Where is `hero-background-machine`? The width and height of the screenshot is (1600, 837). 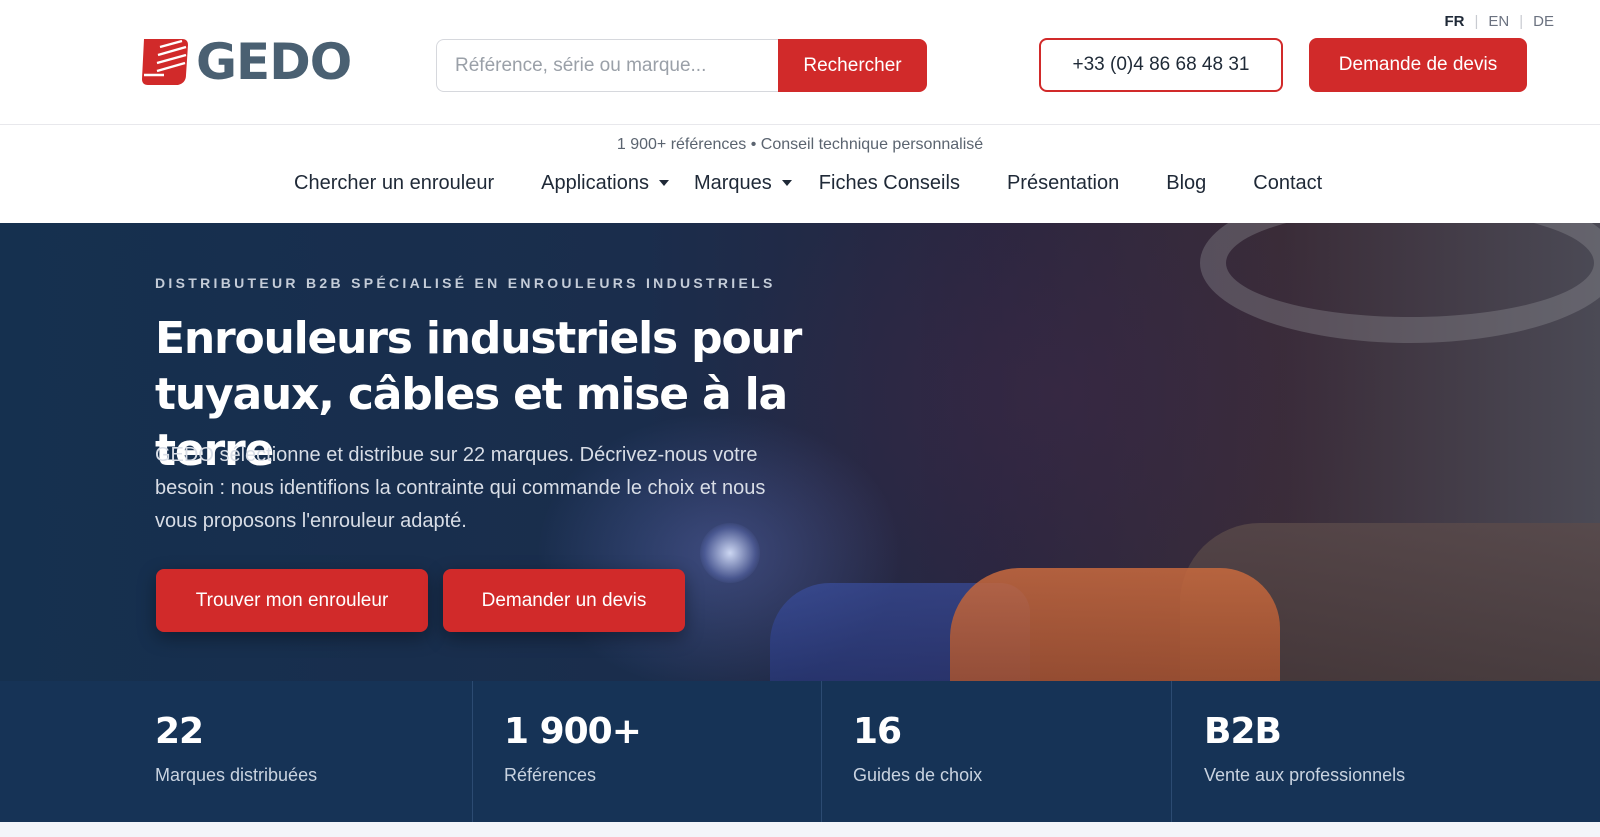 hero-background-machine is located at coordinates (1400, 283).